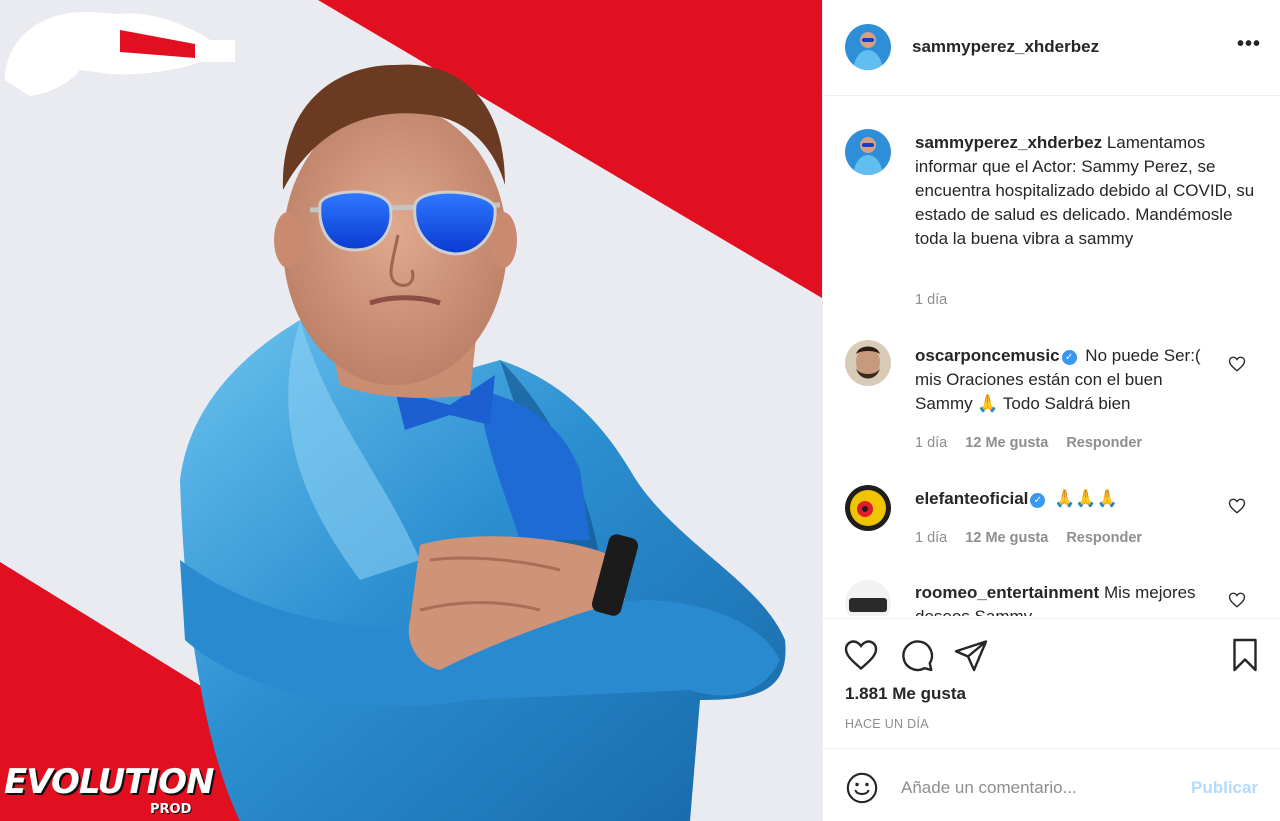 The width and height of the screenshot is (1280, 821). What do you see at coordinates (1007, 592) in the screenshot?
I see `comment-username: roomeo_entertainment` at bounding box center [1007, 592].